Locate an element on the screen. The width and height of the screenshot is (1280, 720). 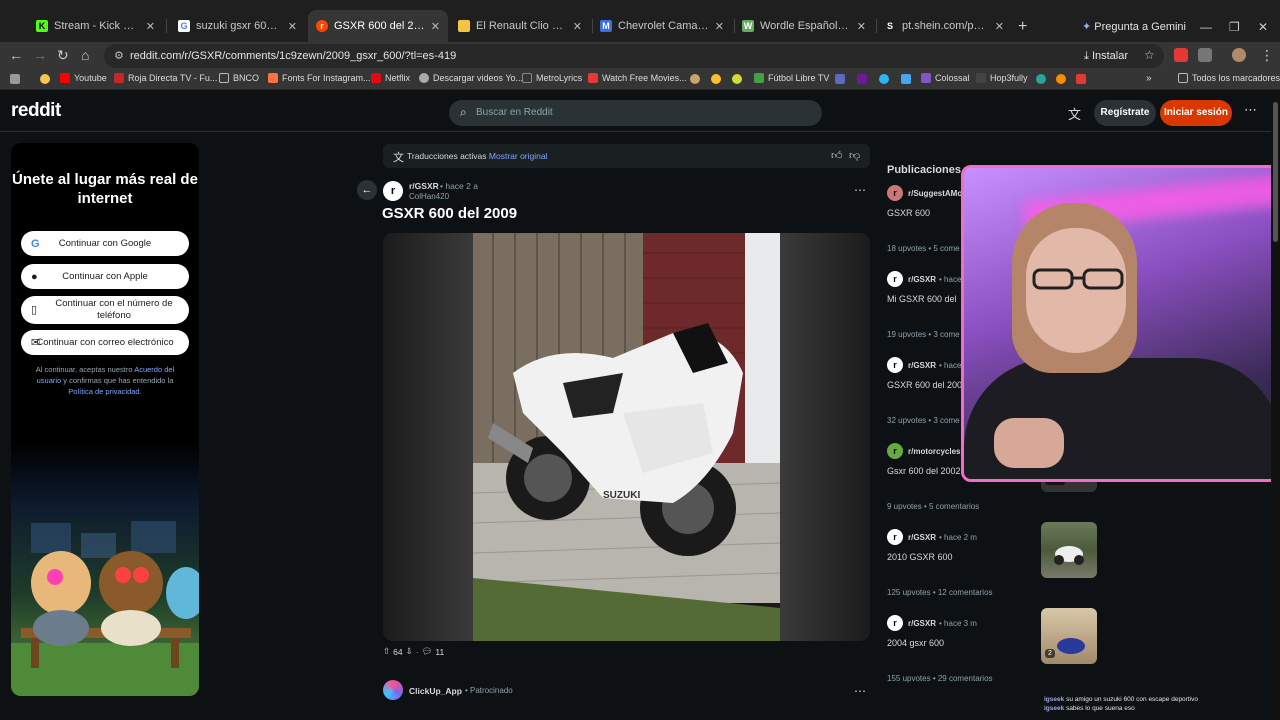
scrollbar-thumb is located at coordinates (1275, 172).